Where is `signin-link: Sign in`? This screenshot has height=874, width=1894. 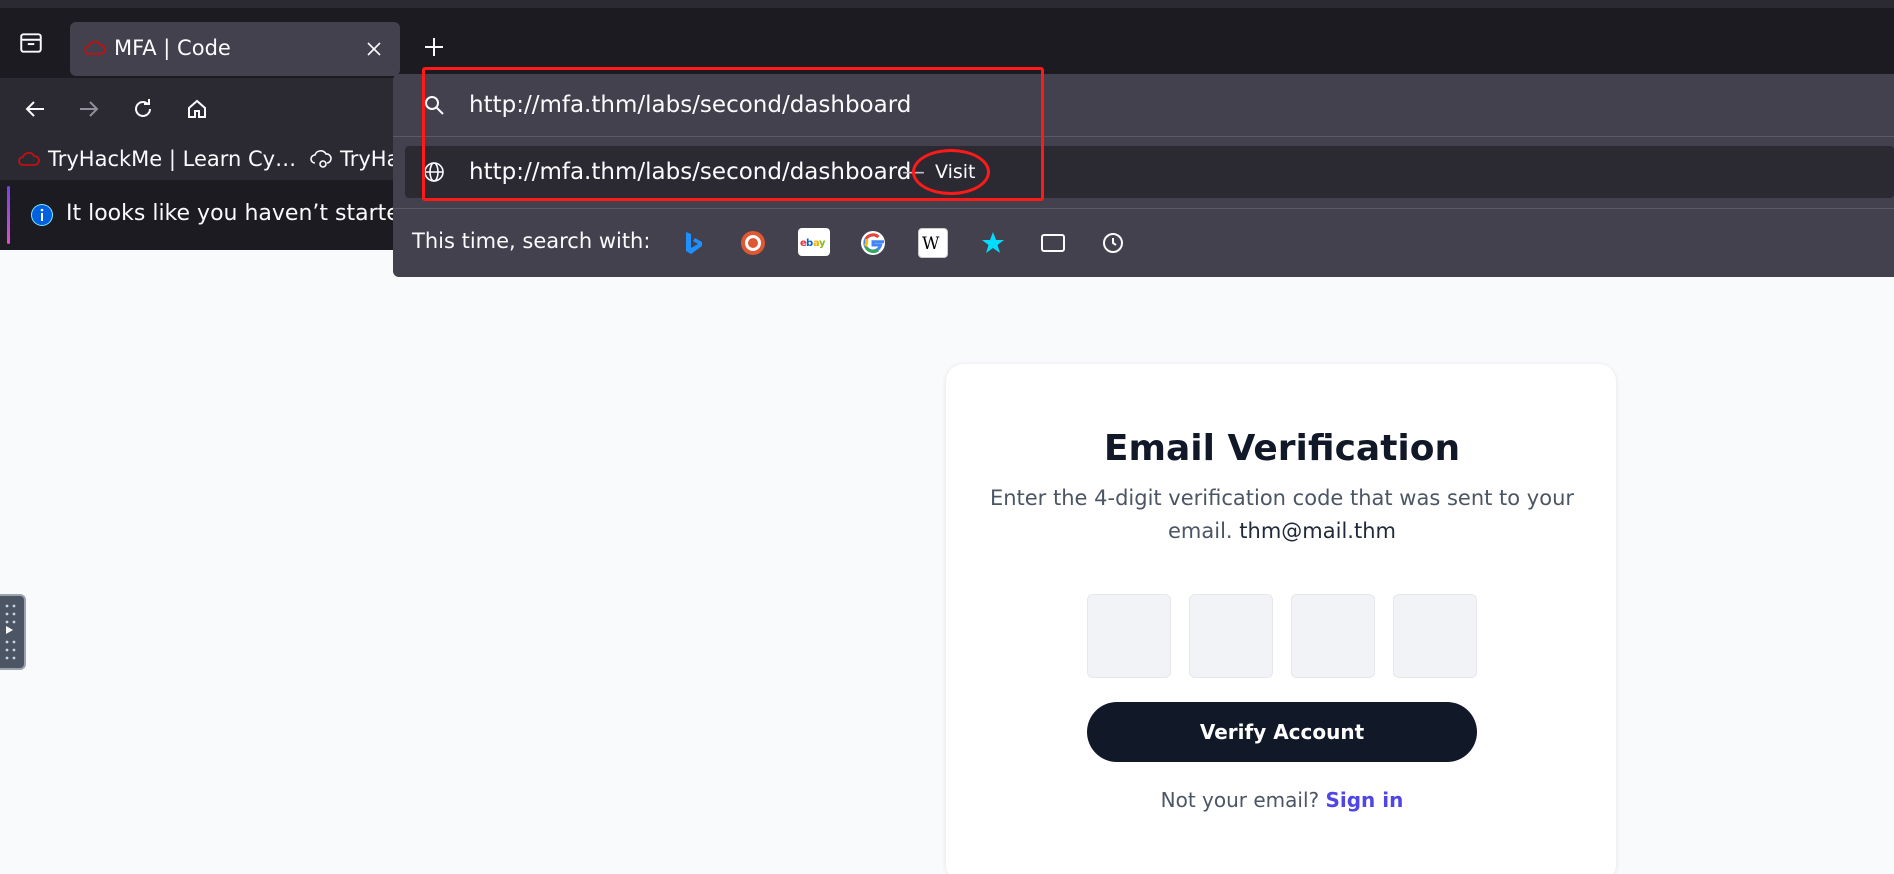
signin-link: Sign in is located at coordinates (1364, 800).